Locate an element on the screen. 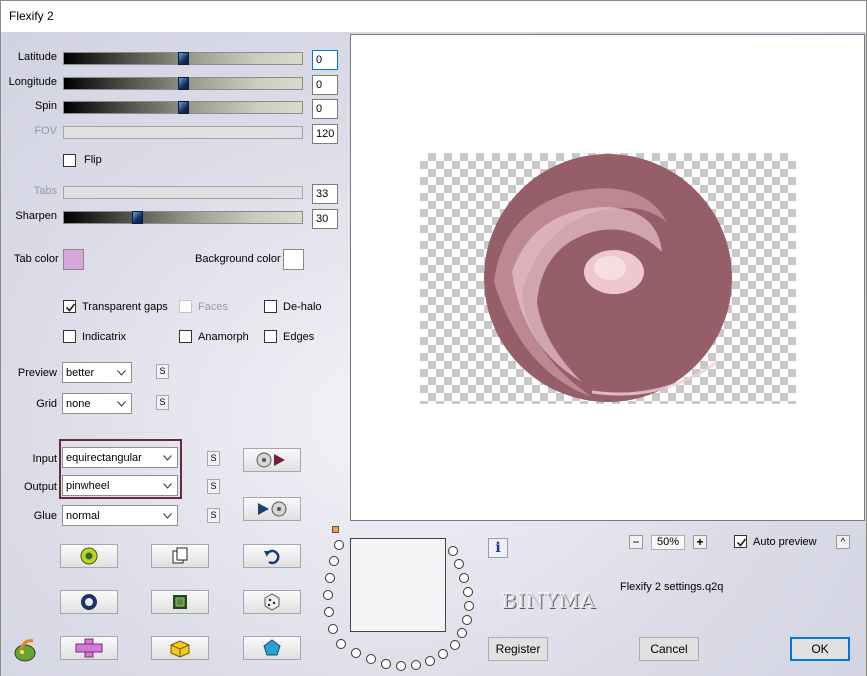  pentagon-button is located at coordinates (272, 648).